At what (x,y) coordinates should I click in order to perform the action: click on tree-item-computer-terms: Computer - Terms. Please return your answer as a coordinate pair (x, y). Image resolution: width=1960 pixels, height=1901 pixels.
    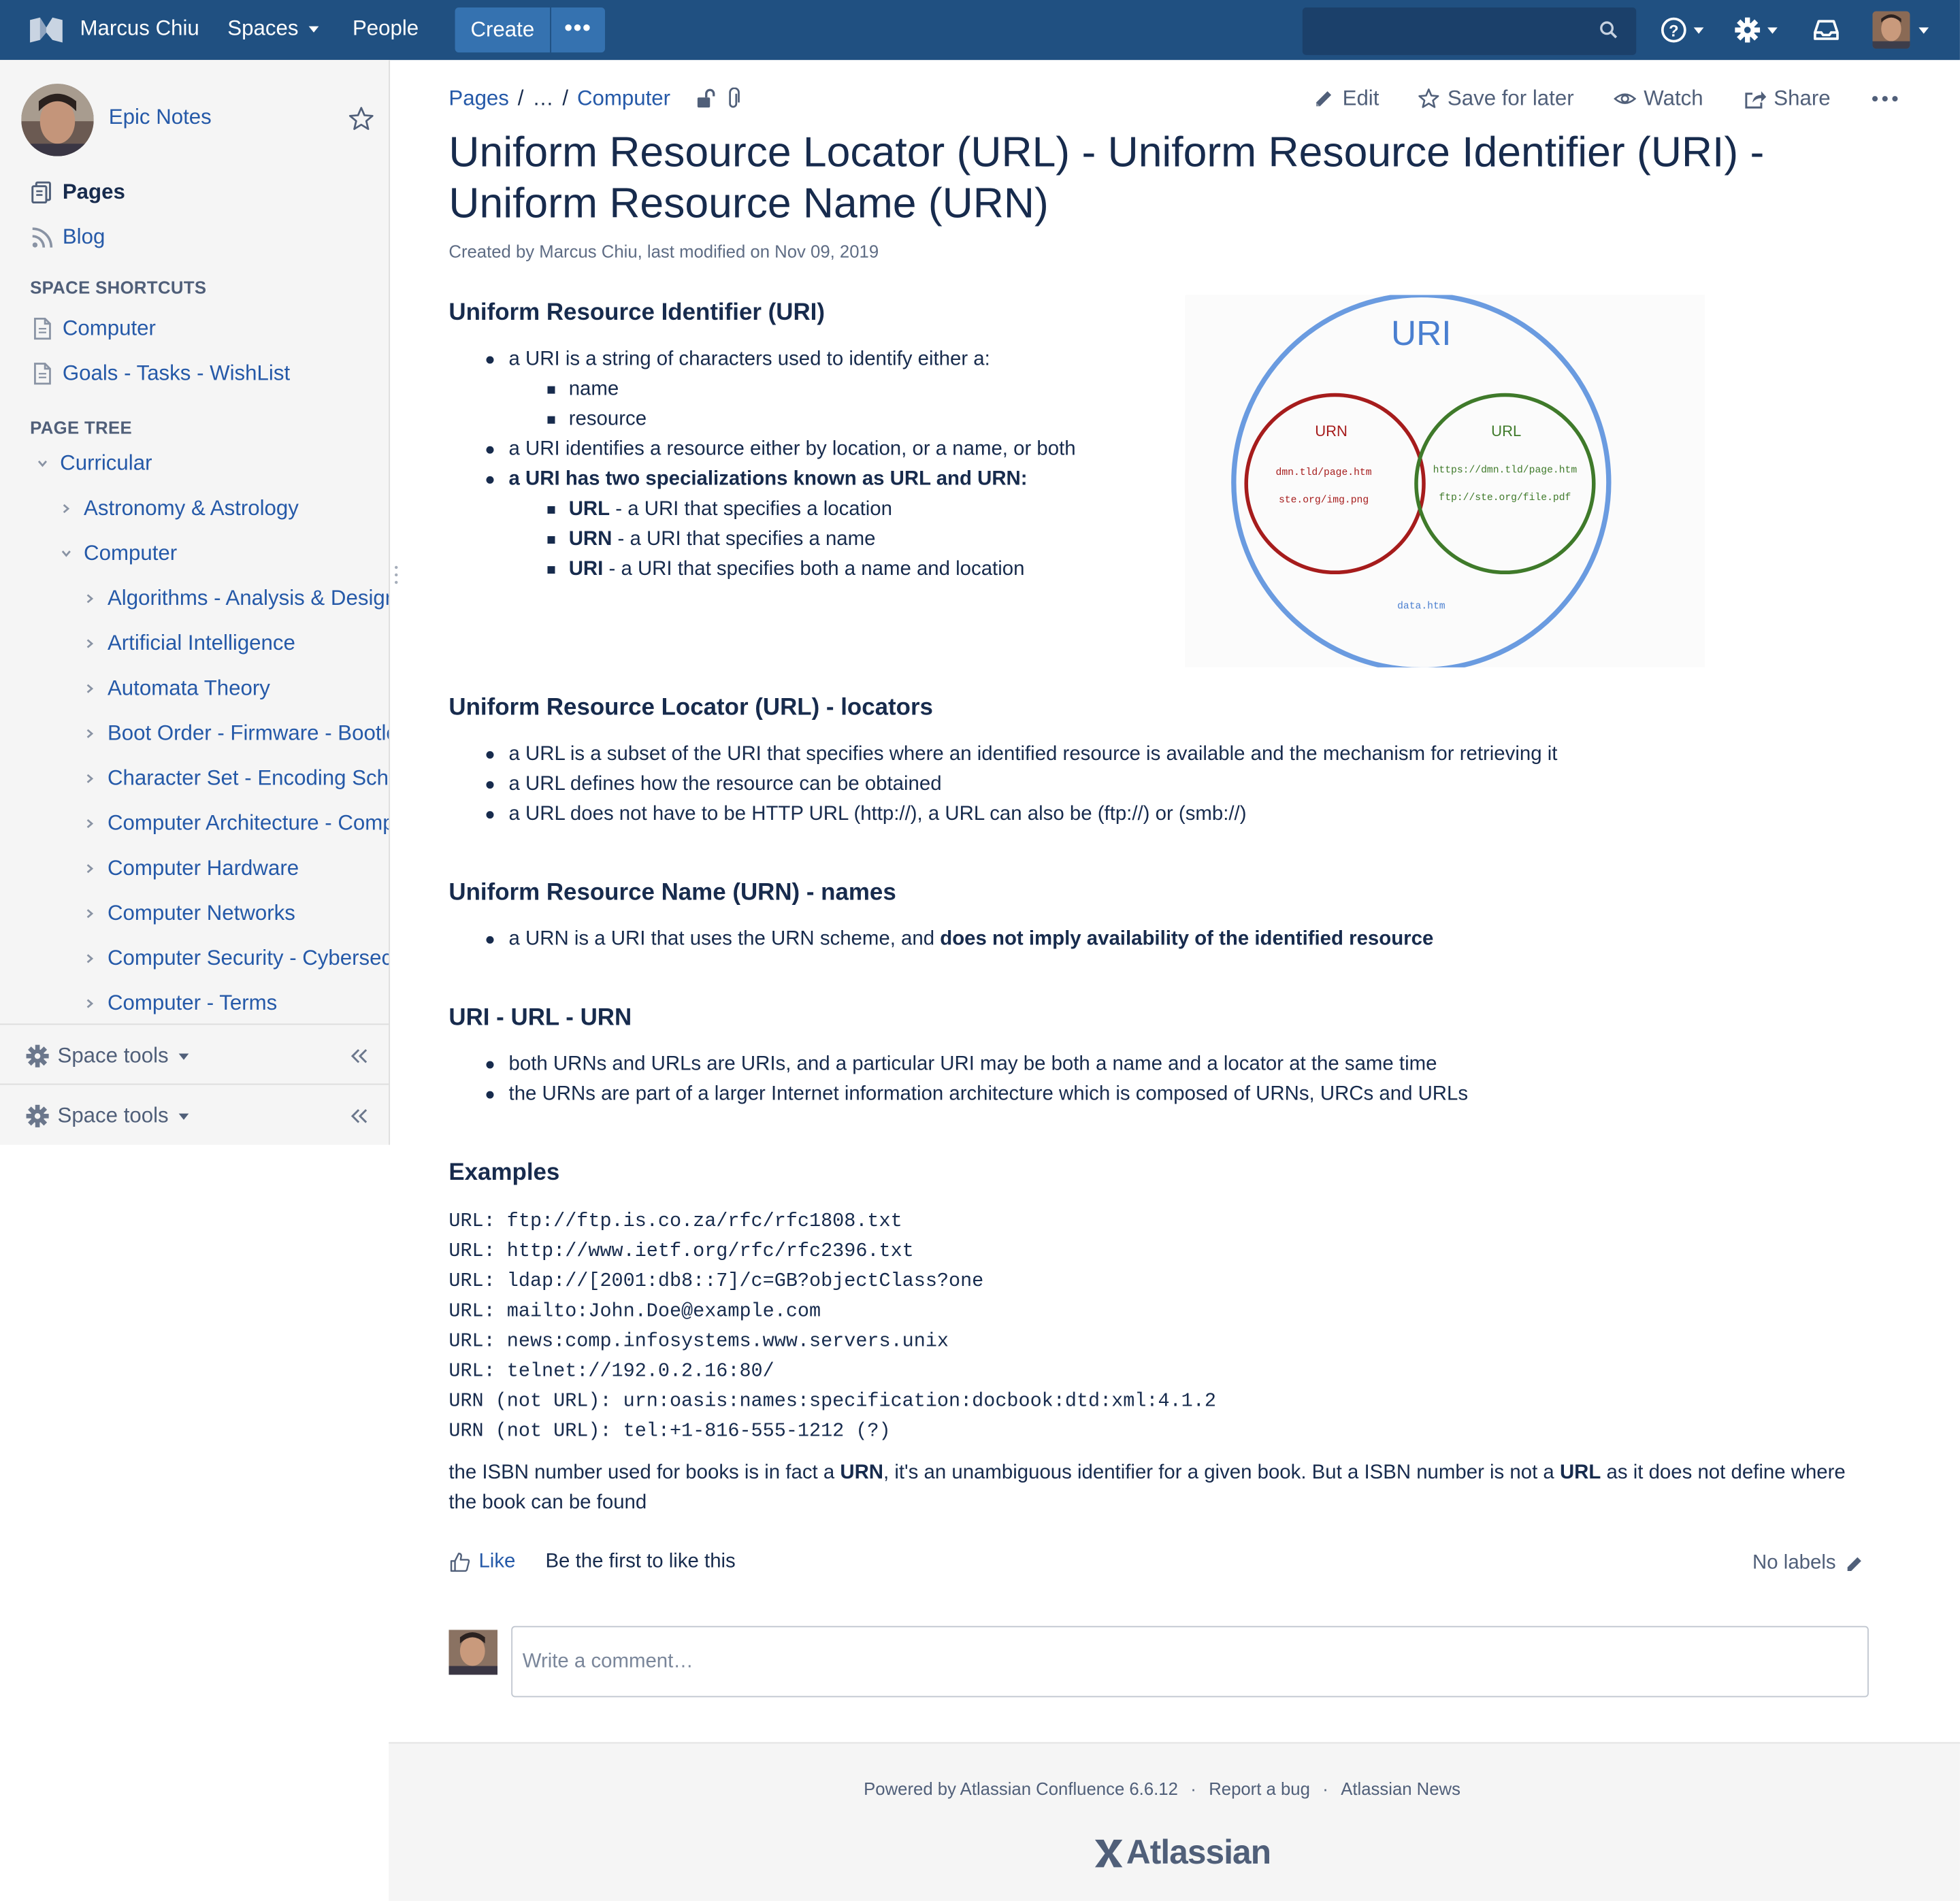
    Looking at the image, I should click on (193, 1003).